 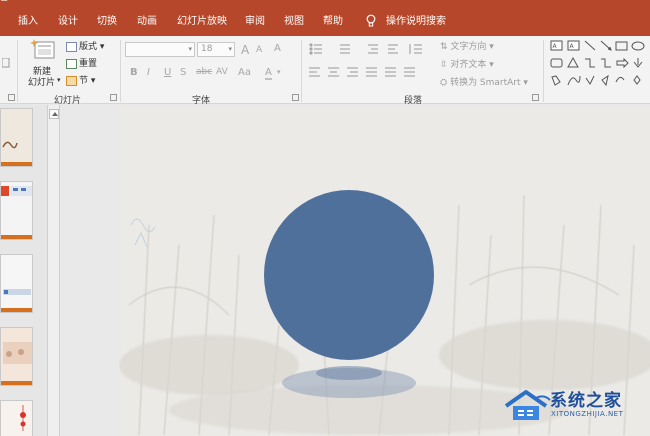 What do you see at coordinates (295, 97) in the screenshot?
I see `font-launcher` at bounding box center [295, 97].